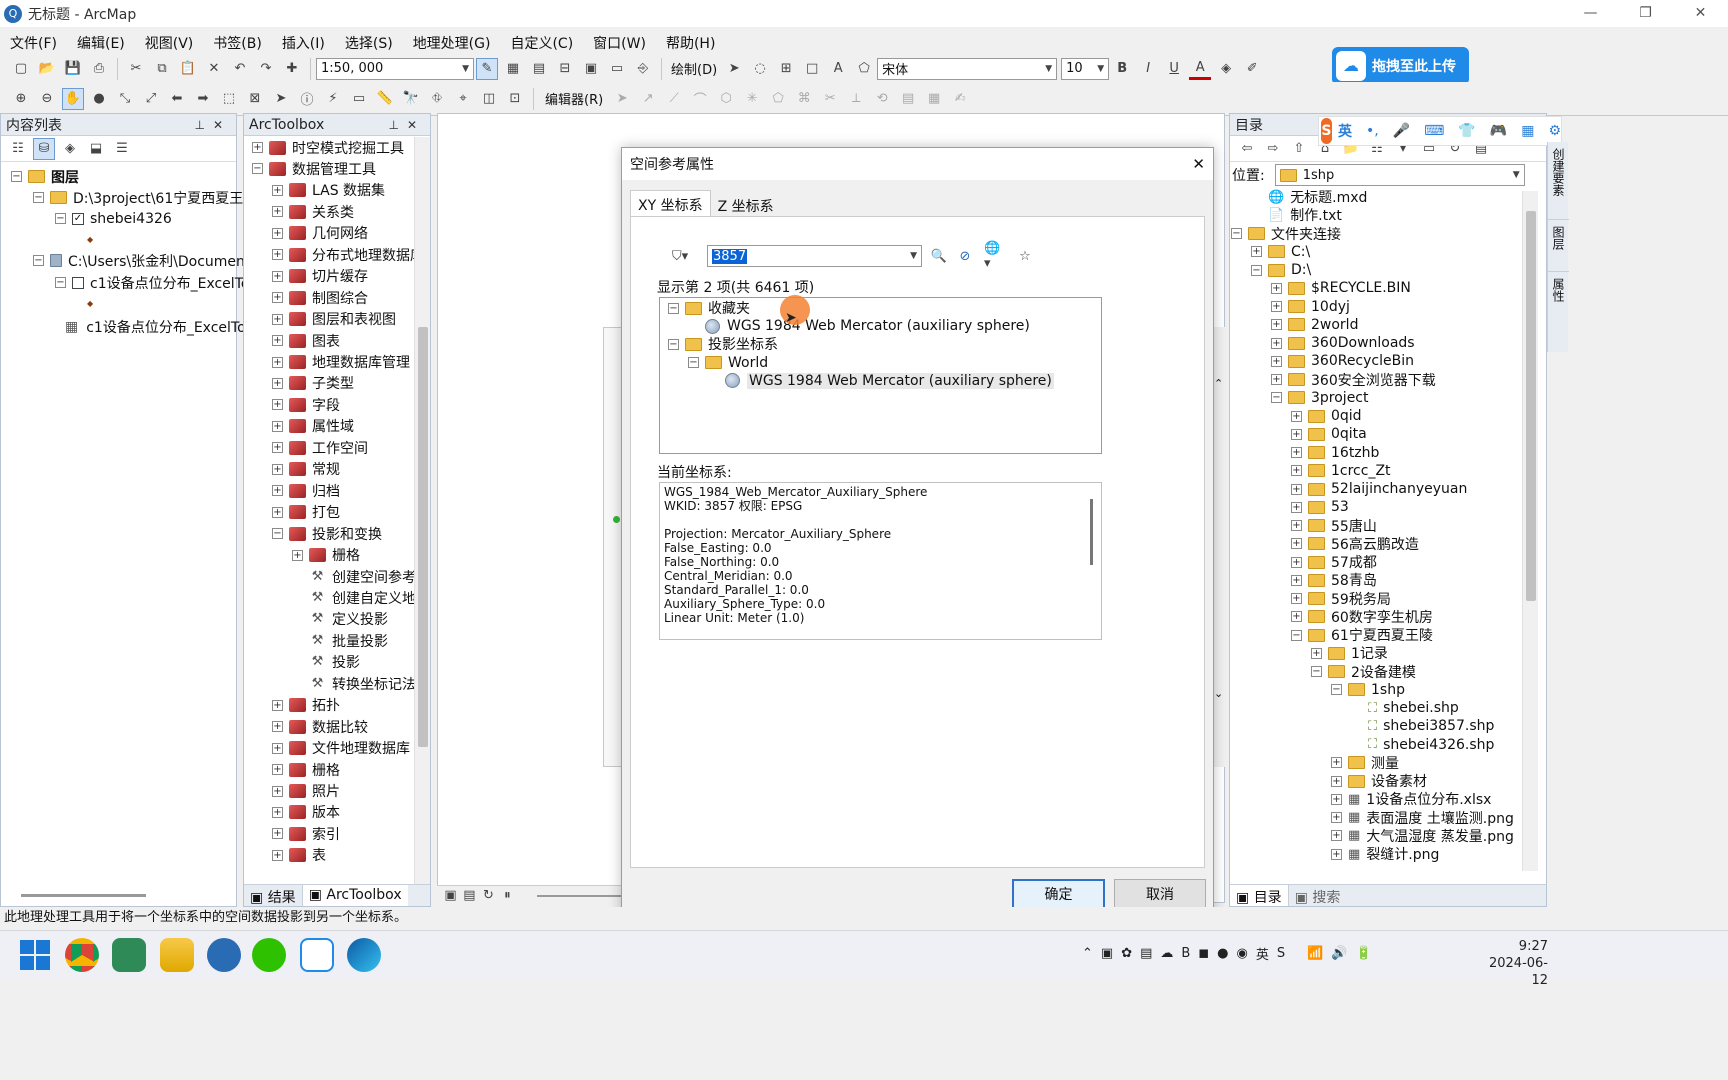 Image resolution: width=1728 pixels, height=1080 pixels. What do you see at coordinates (1362, 617) in the screenshot?
I see `catalog-item: +60数字孪生机房` at bounding box center [1362, 617].